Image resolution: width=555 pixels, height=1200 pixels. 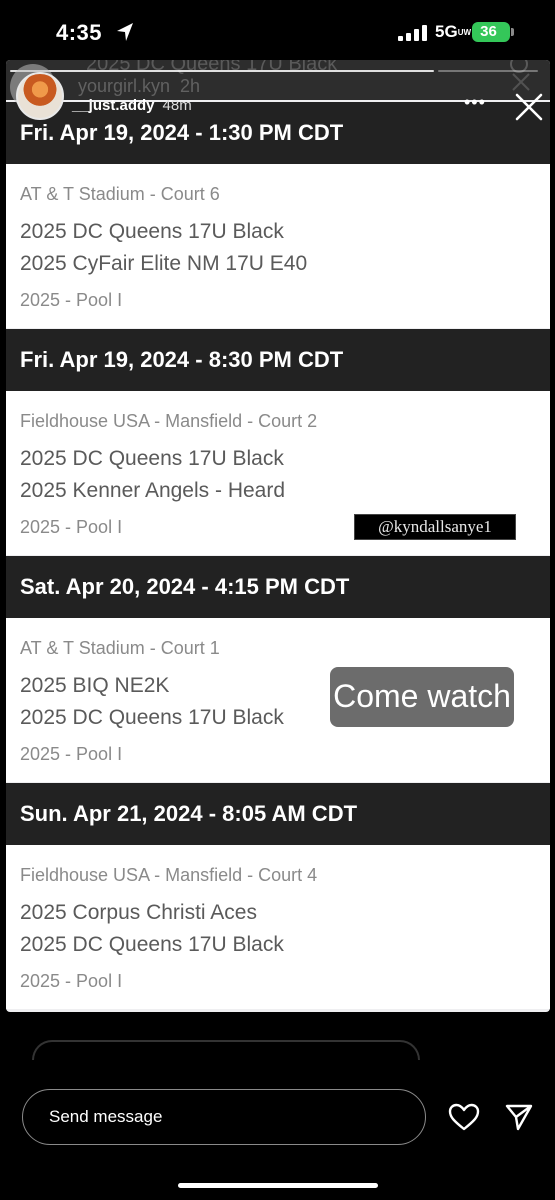 I want to click on game-date: Sat. Apr 20, 2024 - 4:15 PM CDT, so click(x=185, y=586).